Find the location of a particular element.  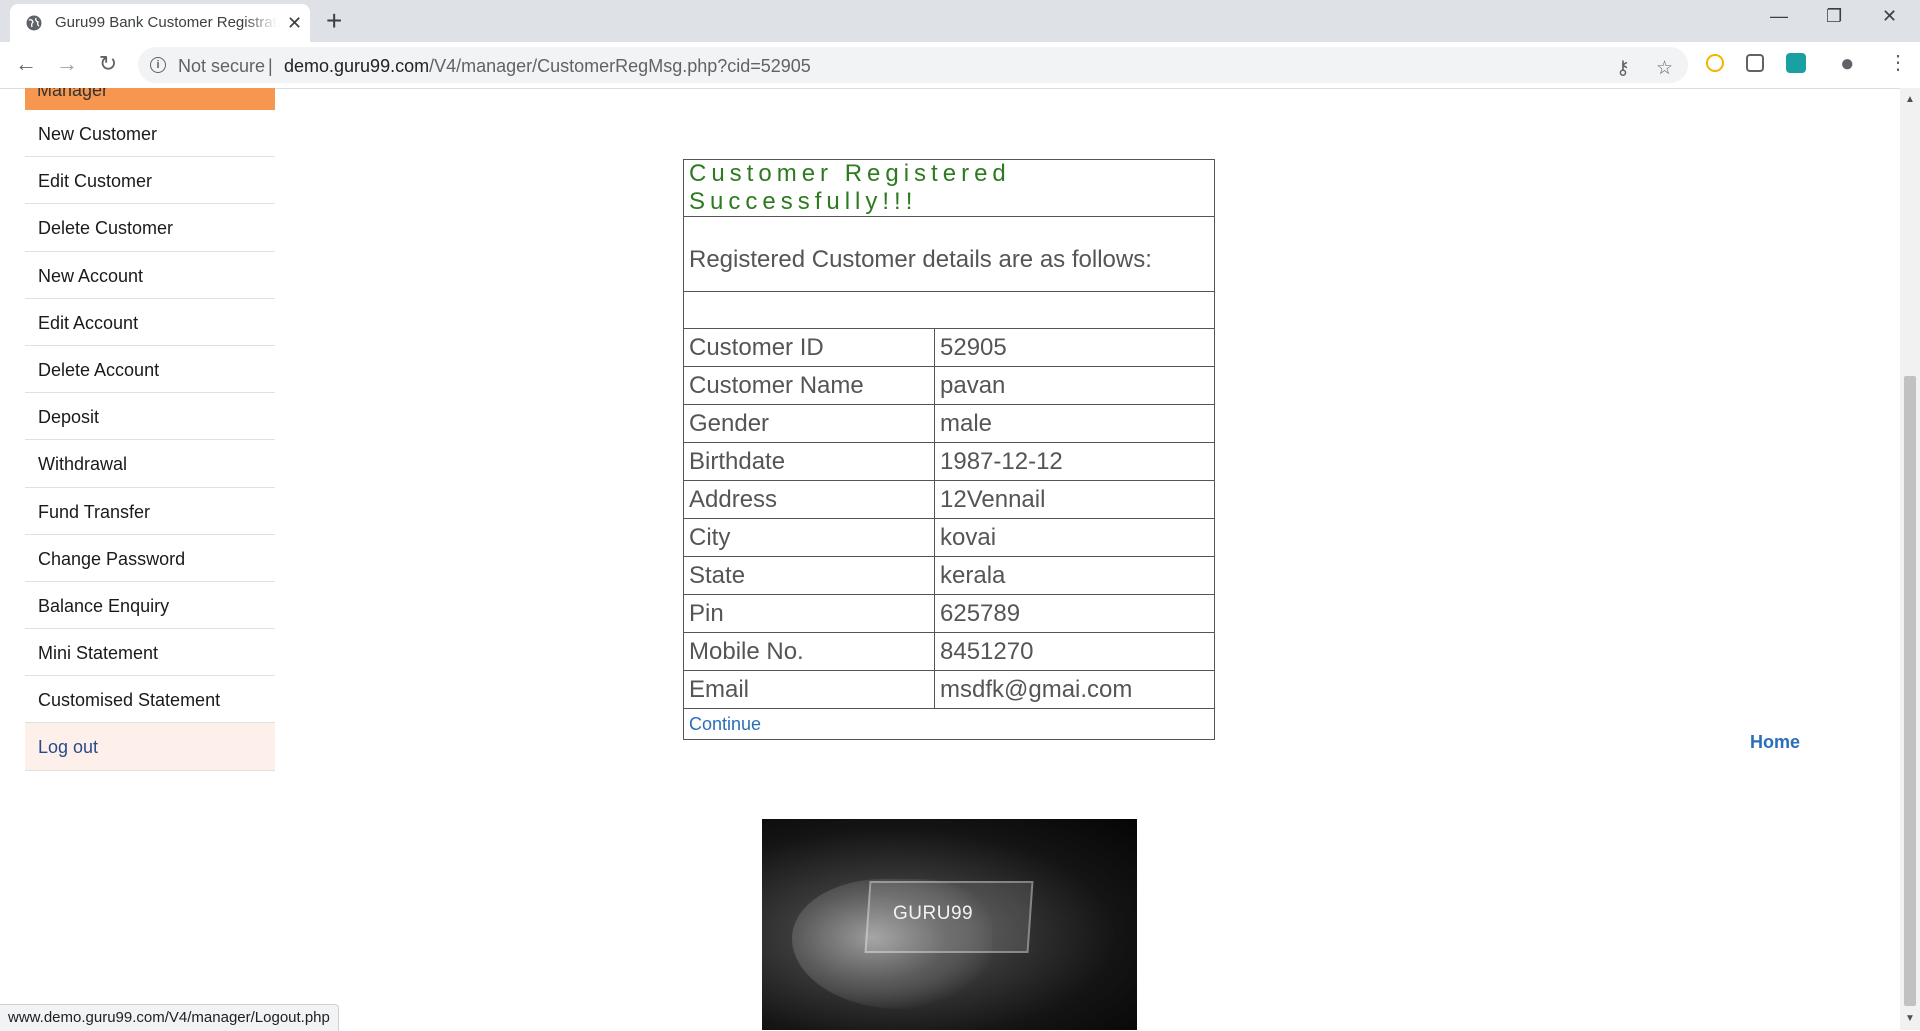

row-value: pavan is located at coordinates (1074, 385).